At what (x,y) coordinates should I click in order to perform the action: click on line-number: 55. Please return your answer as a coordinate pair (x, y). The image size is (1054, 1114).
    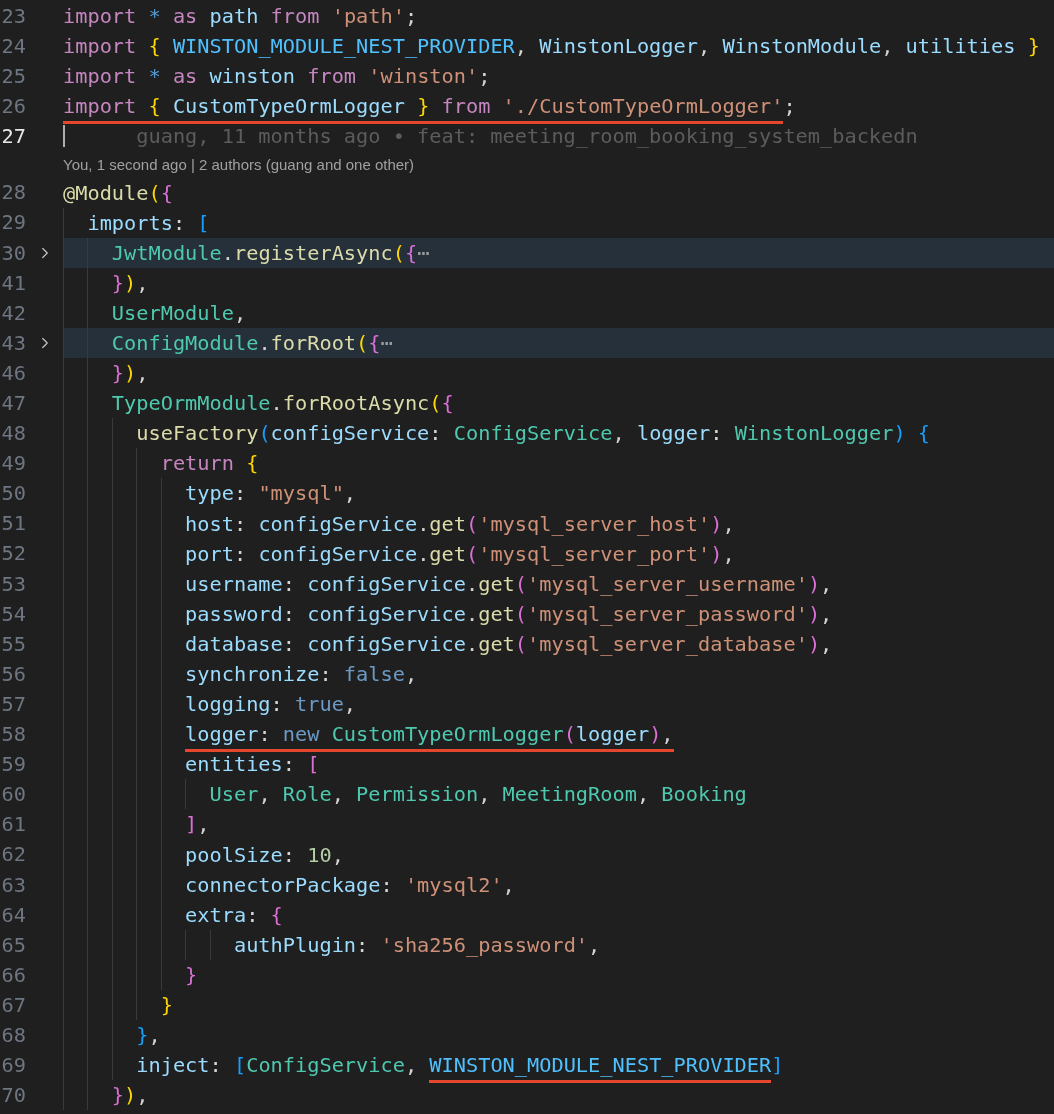
    Looking at the image, I should click on (13, 643).